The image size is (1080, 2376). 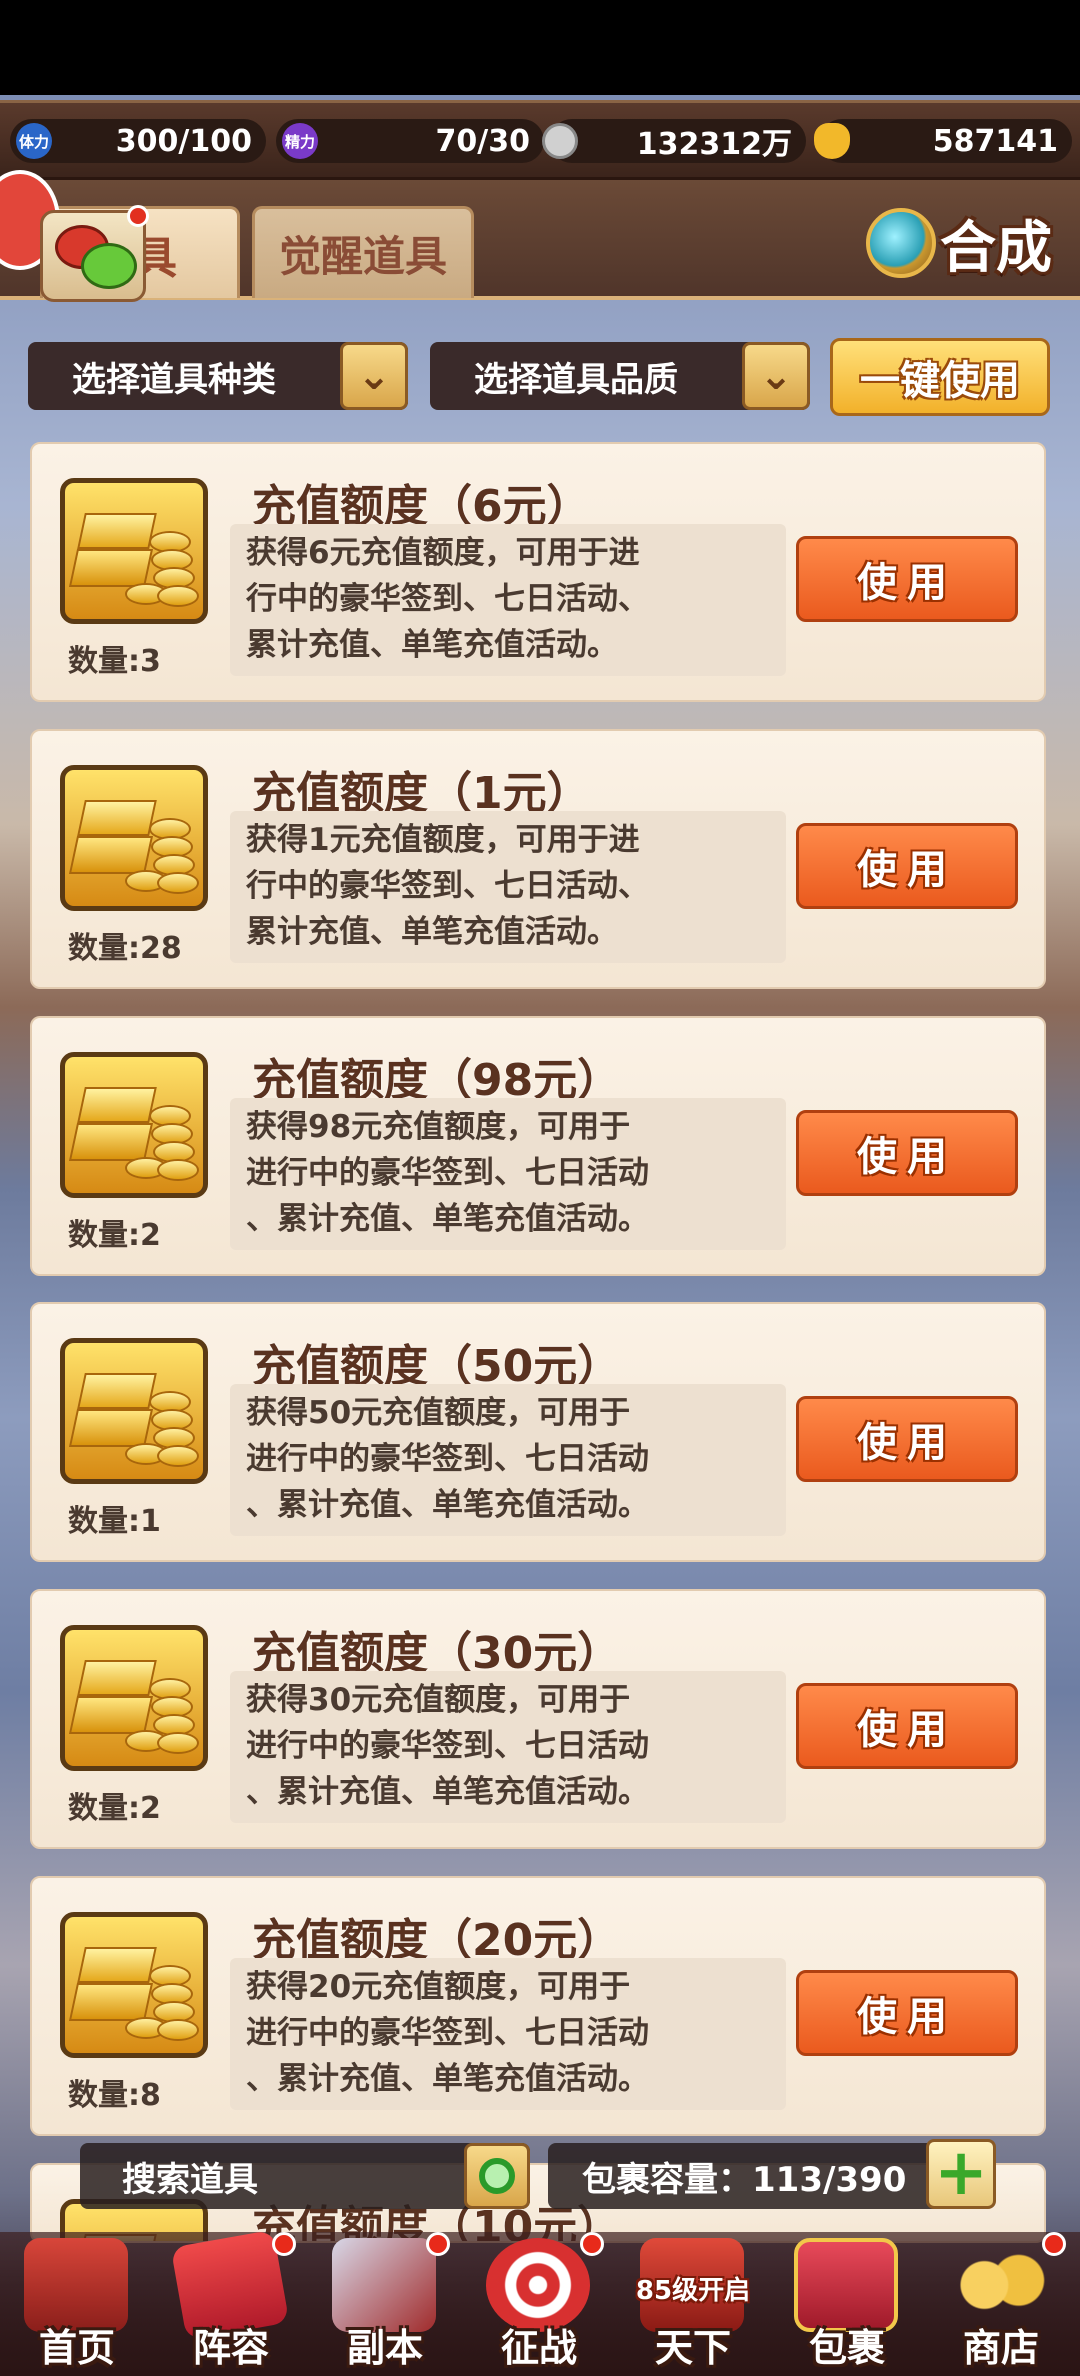 What do you see at coordinates (109, 266) in the screenshot?
I see `chat-bubble-green-icon` at bounding box center [109, 266].